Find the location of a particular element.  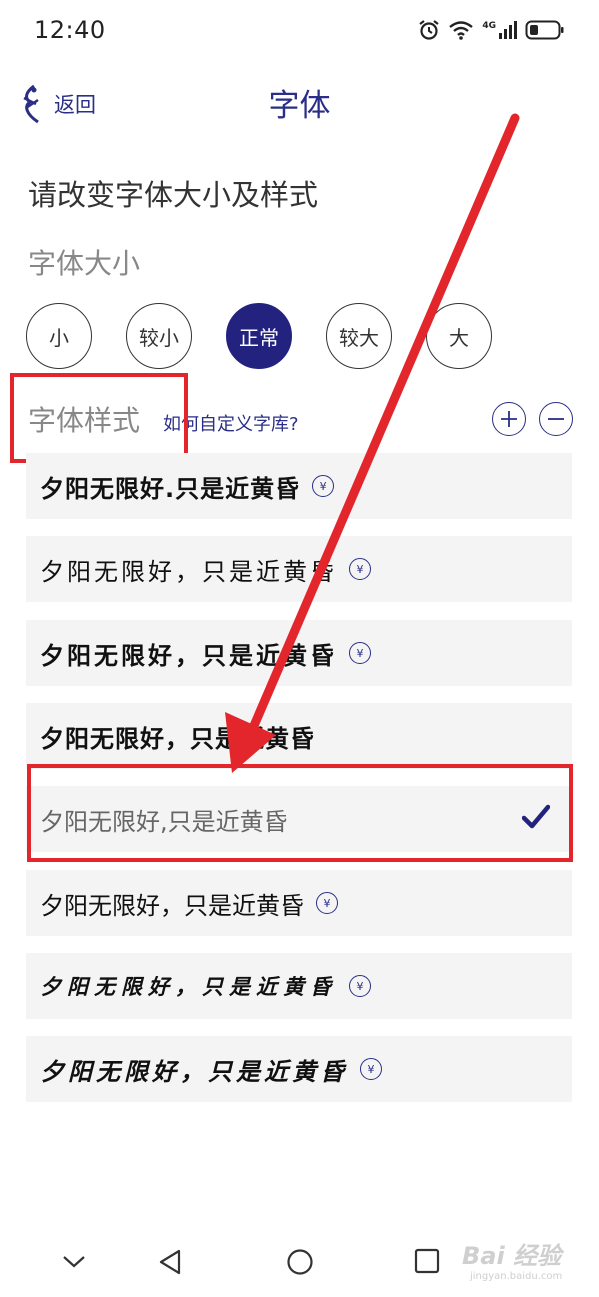

home-circle-icon is located at coordinates (300, 1262).